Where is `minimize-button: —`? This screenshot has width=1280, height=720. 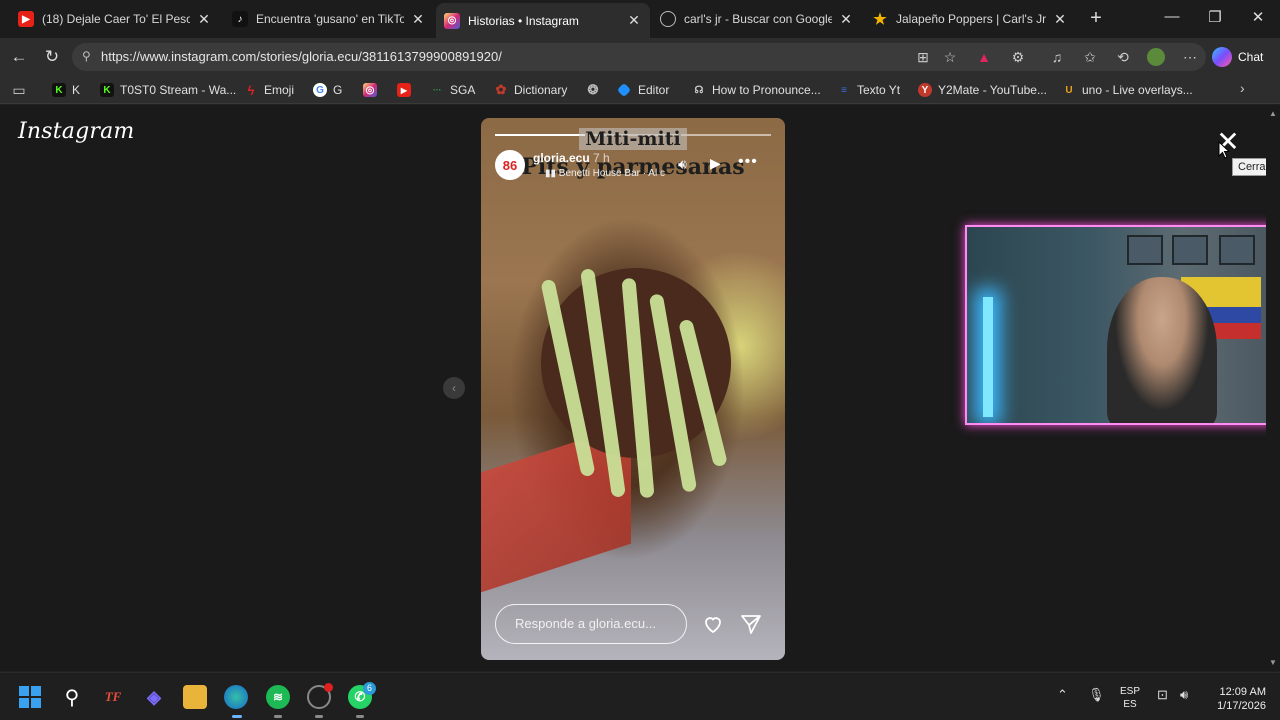 minimize-button: — is located at coordinates (1172, 16).